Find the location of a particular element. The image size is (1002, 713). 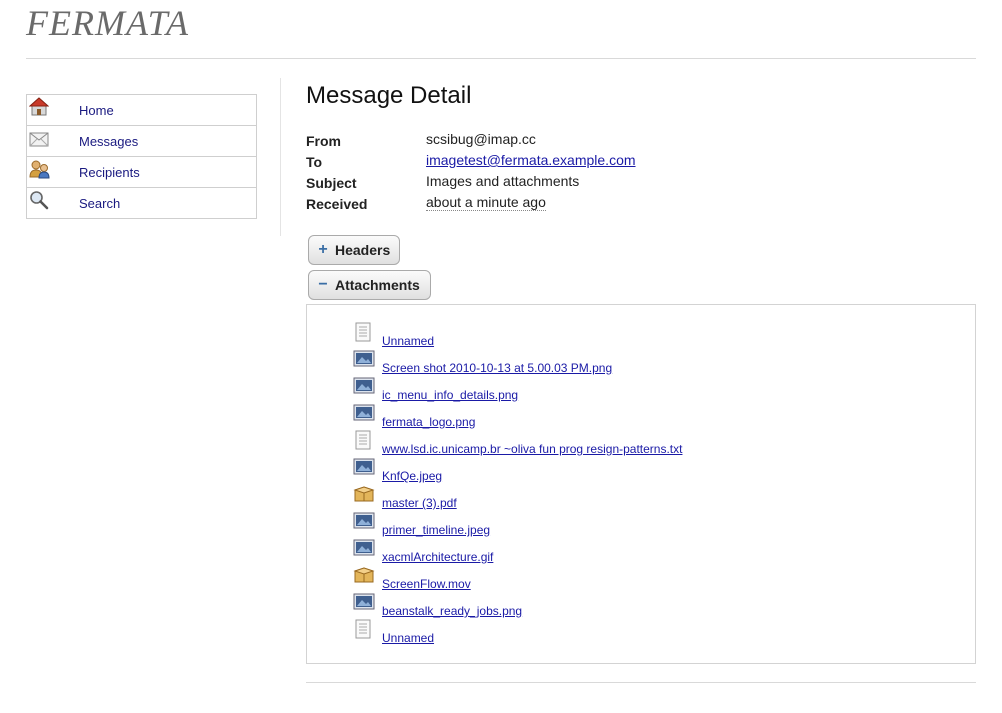

app-logo: FERMATA is located at coordinates (107, 23).